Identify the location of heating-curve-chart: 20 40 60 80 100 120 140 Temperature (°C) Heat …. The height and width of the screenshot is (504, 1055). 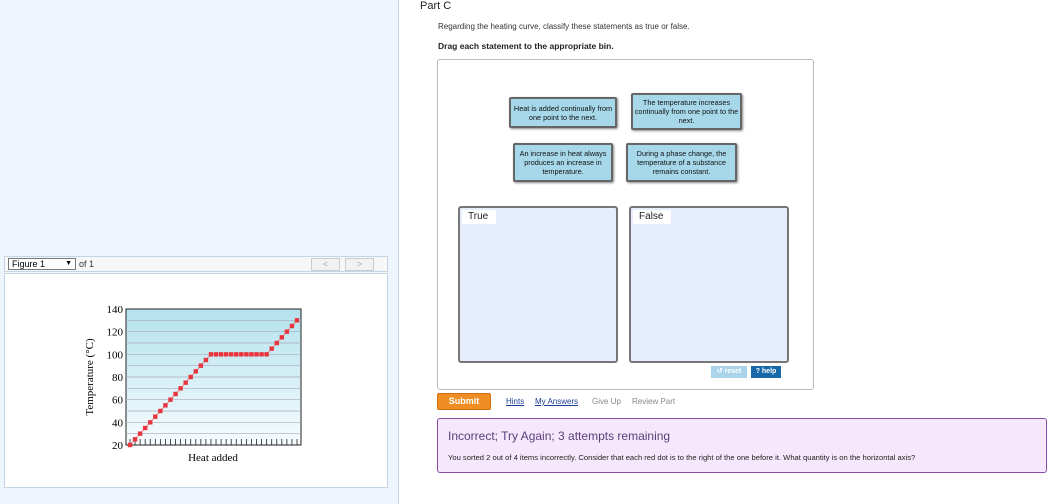
(193, 384).